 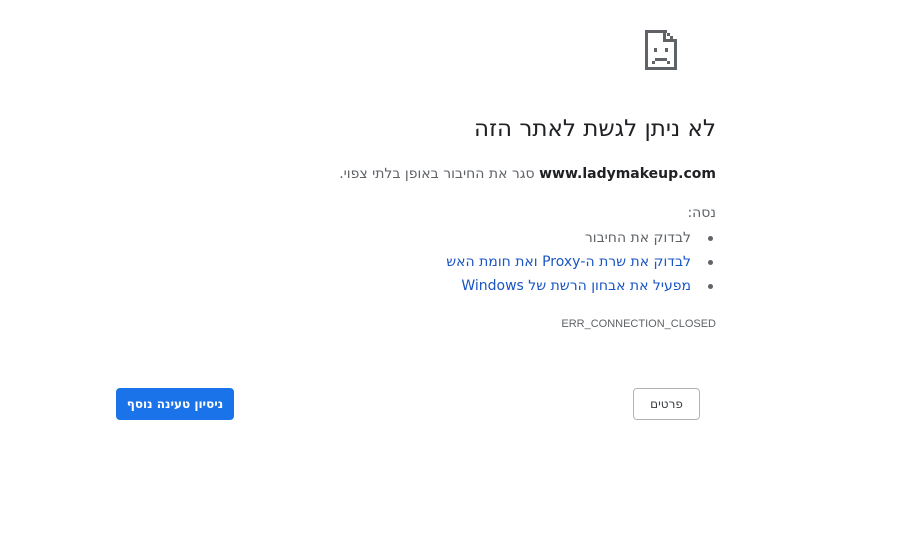 I want to click on suggestion-network-diagnostics: מפעיל את אבחון הרשת של Windows, so click(x=579, y=288).